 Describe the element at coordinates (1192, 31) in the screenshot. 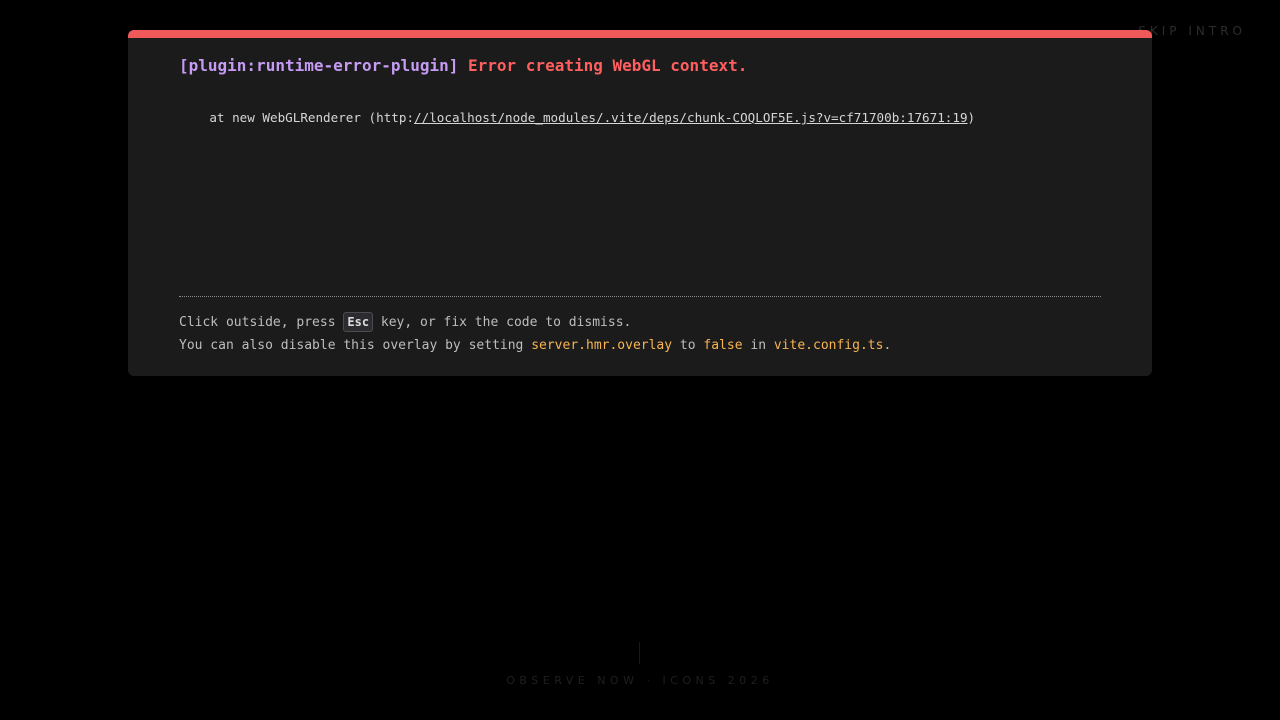

I see `skip-intro-button: SKIP INTRO` at that location.